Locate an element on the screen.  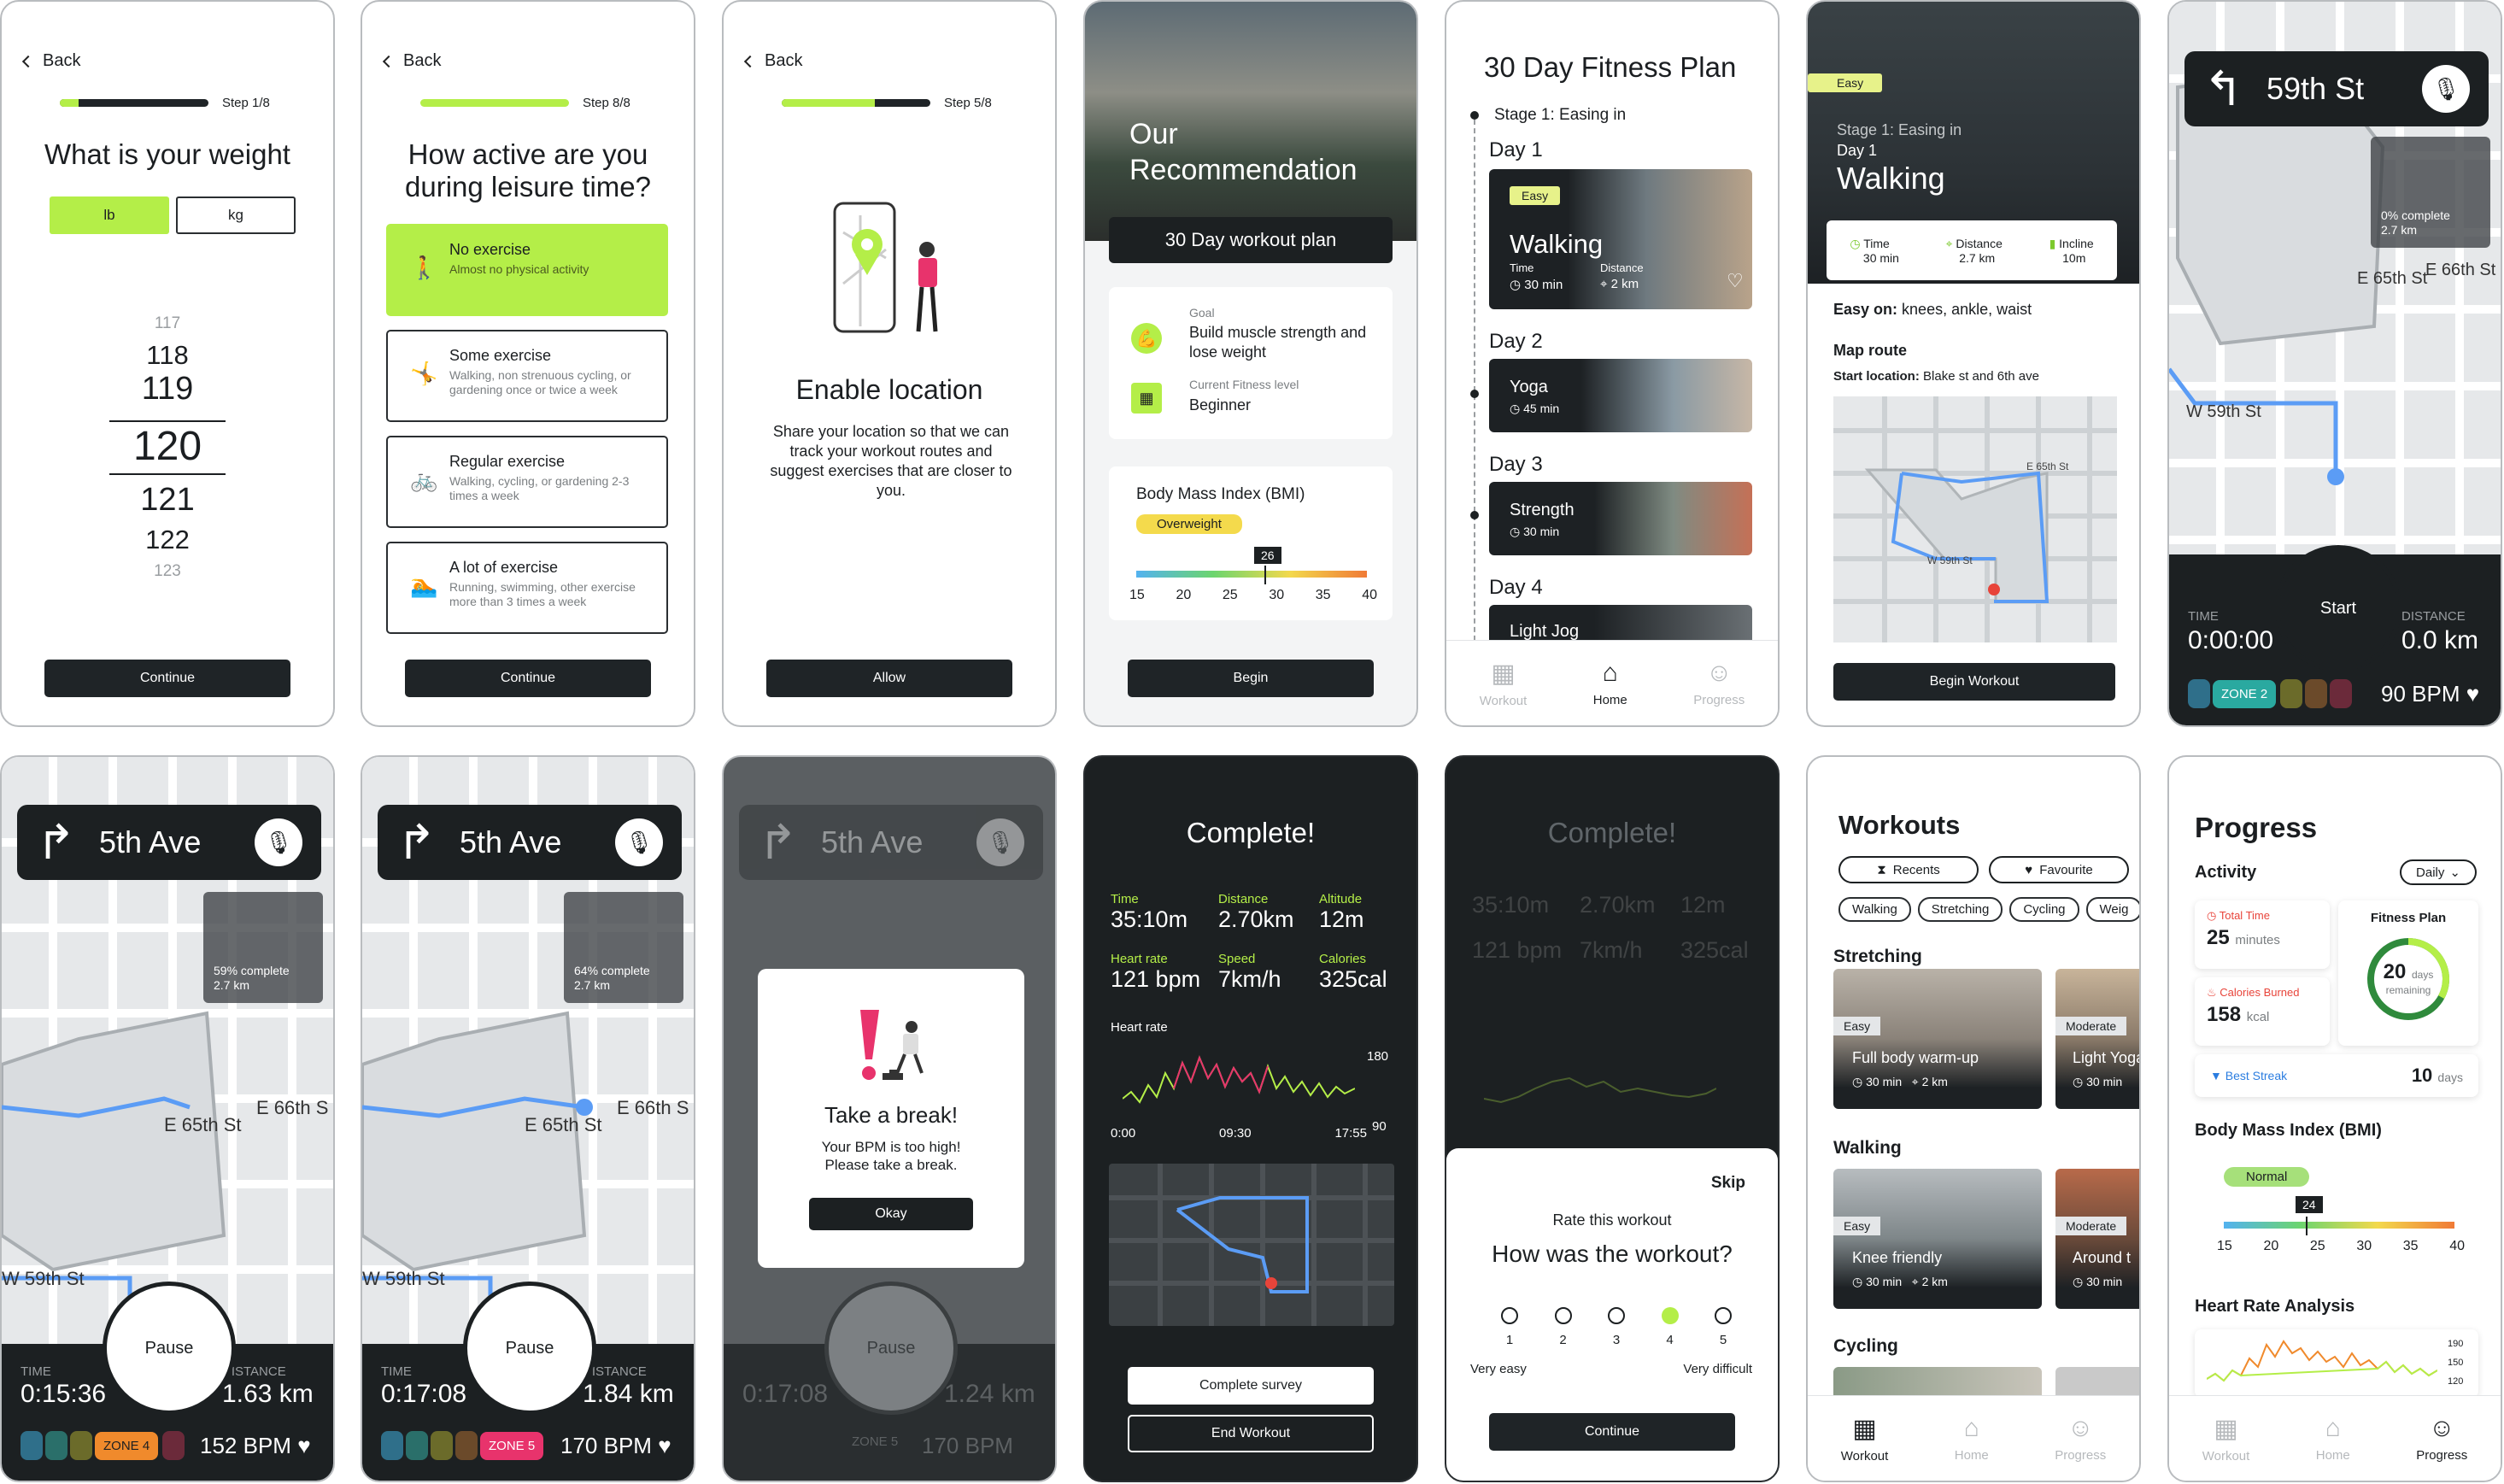
chip-walking: Walking is located at coordinates (1875, 910).